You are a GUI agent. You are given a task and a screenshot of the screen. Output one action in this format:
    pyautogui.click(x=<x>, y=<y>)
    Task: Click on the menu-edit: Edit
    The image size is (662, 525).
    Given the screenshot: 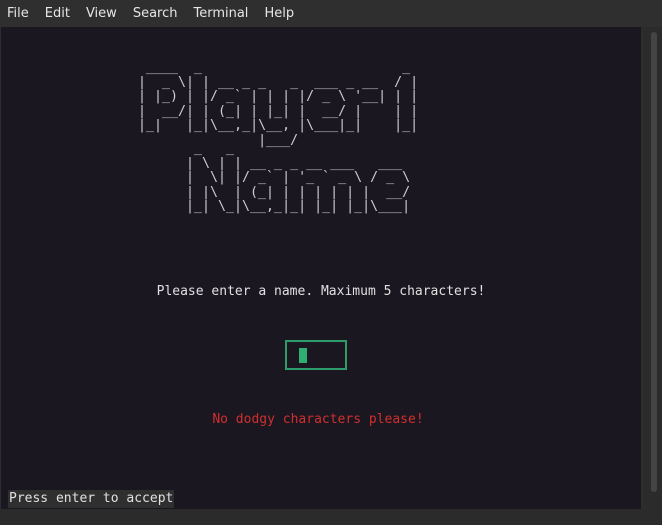 What is the action you would take?
    pyautogui.click(x=57, y=13)
    